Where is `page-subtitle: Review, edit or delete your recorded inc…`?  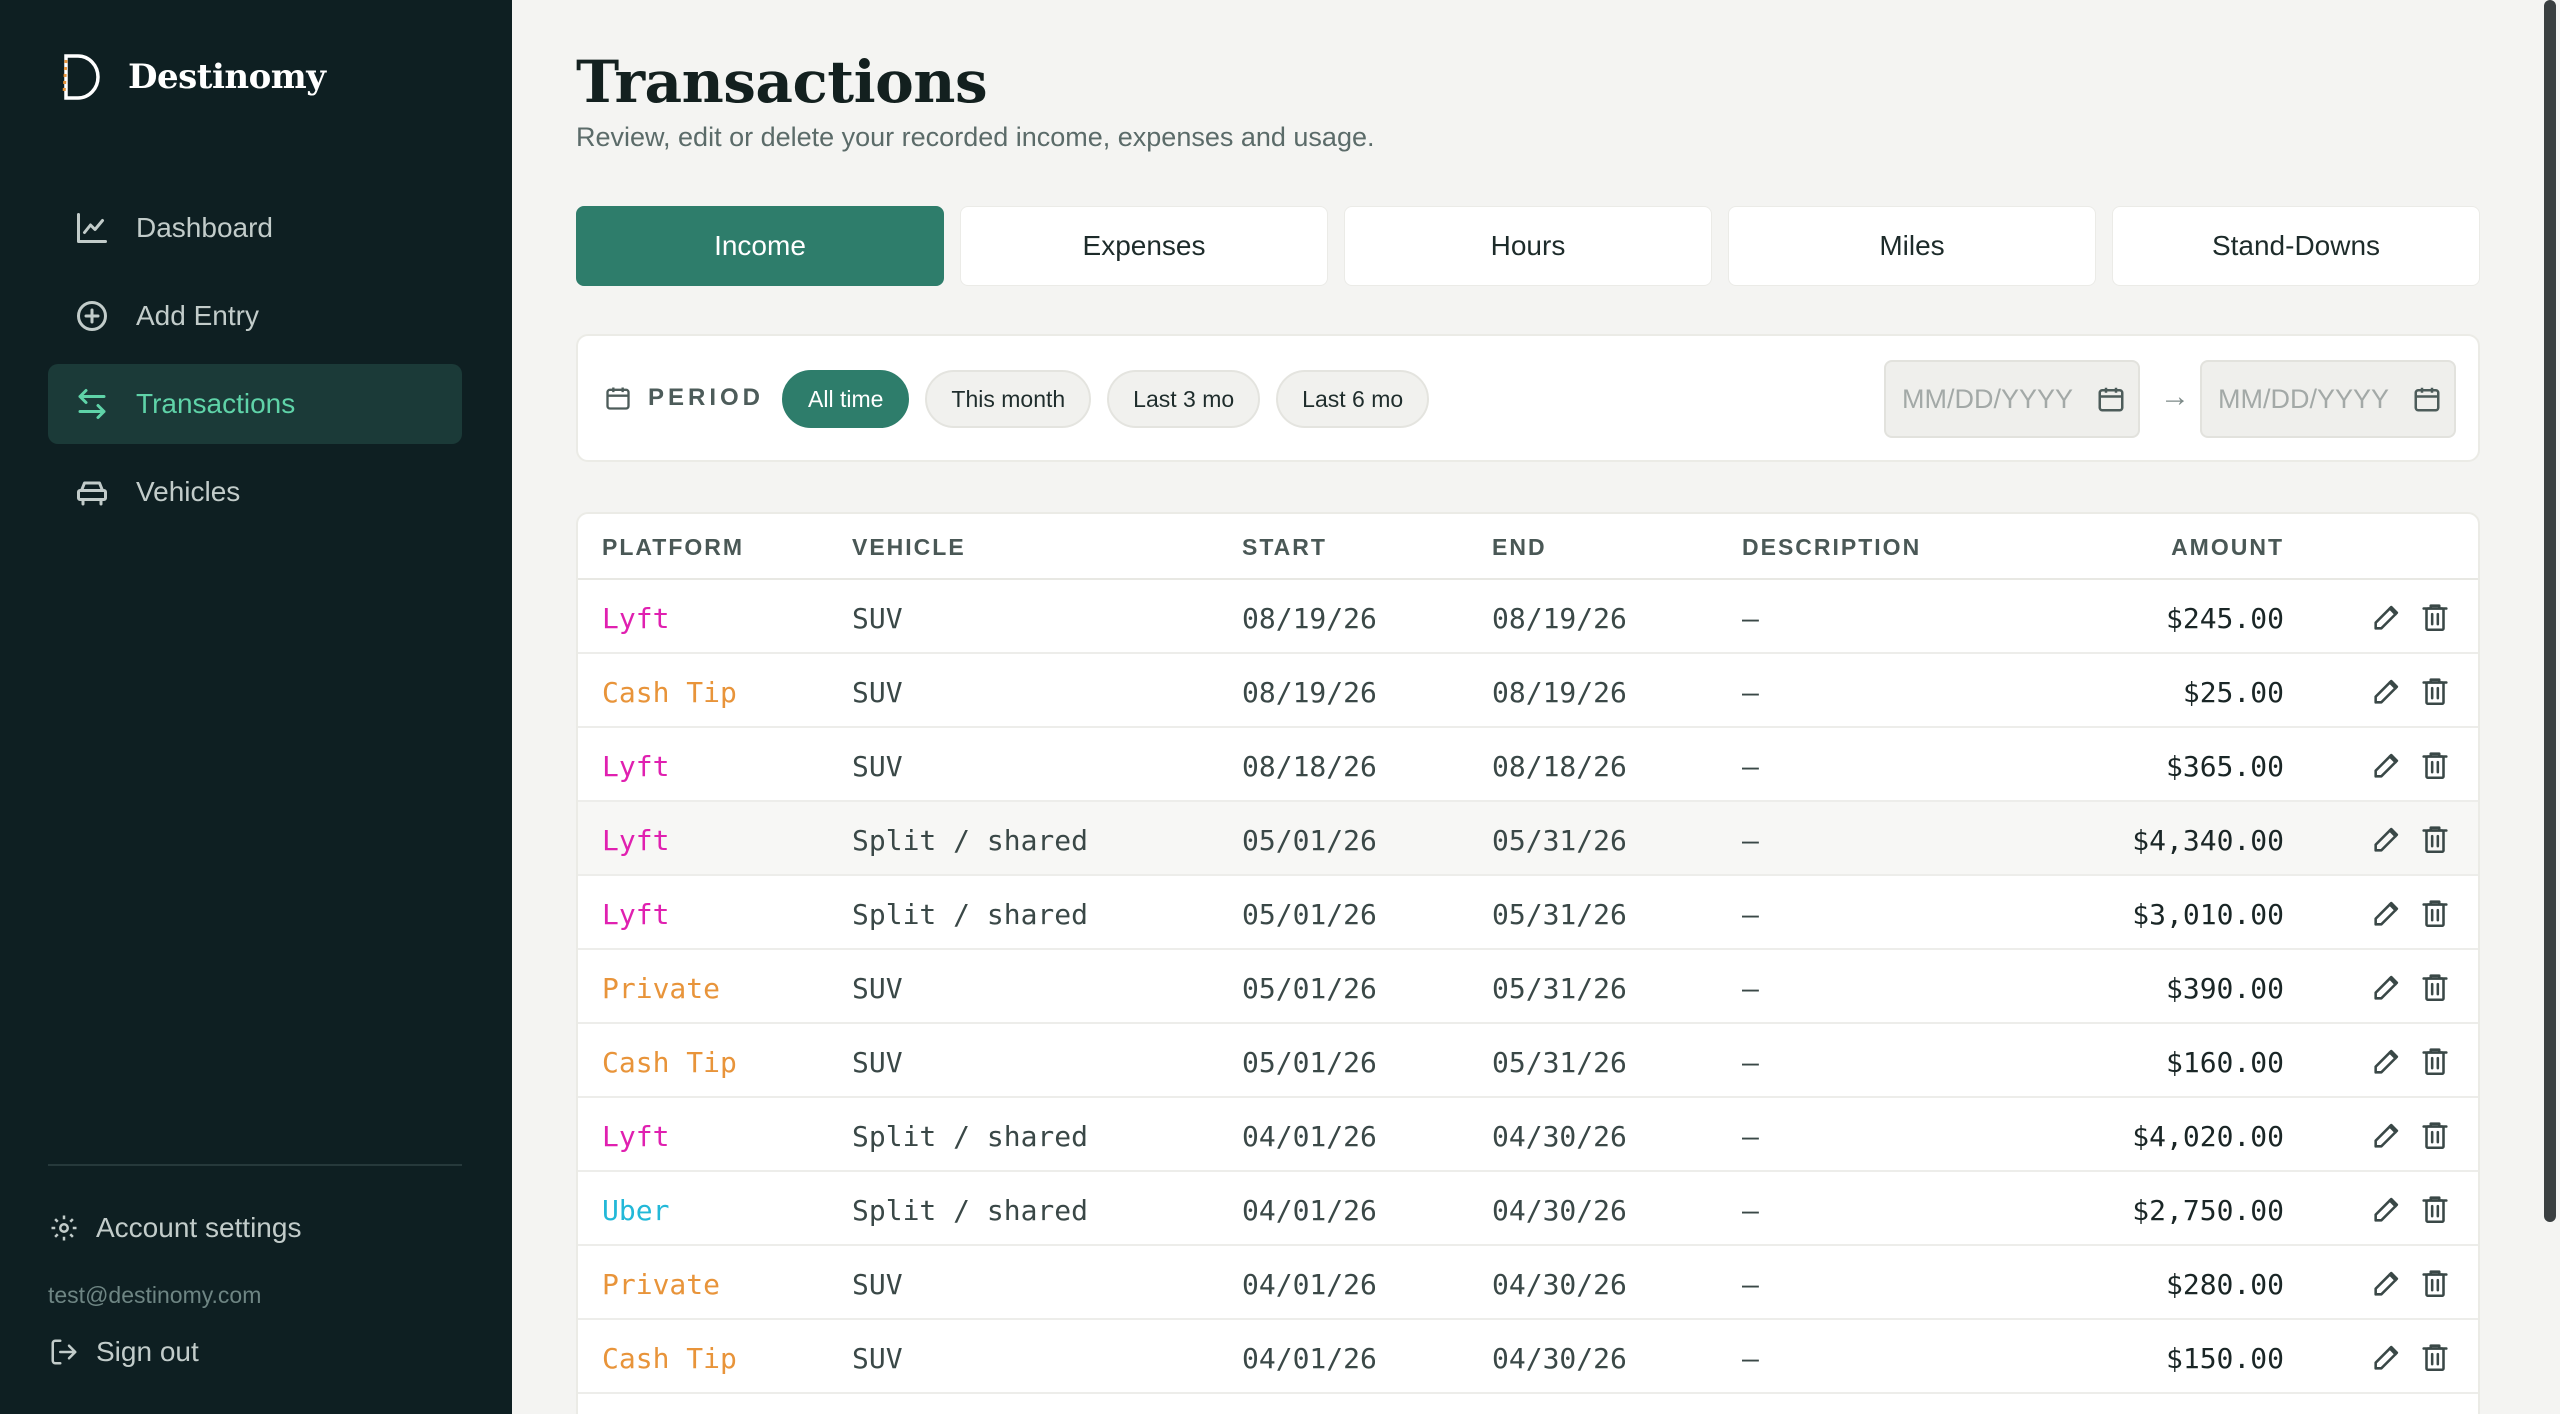 page-subtitle: Review, edit or delete your recorded inc… is located at coordinates (975, 137).